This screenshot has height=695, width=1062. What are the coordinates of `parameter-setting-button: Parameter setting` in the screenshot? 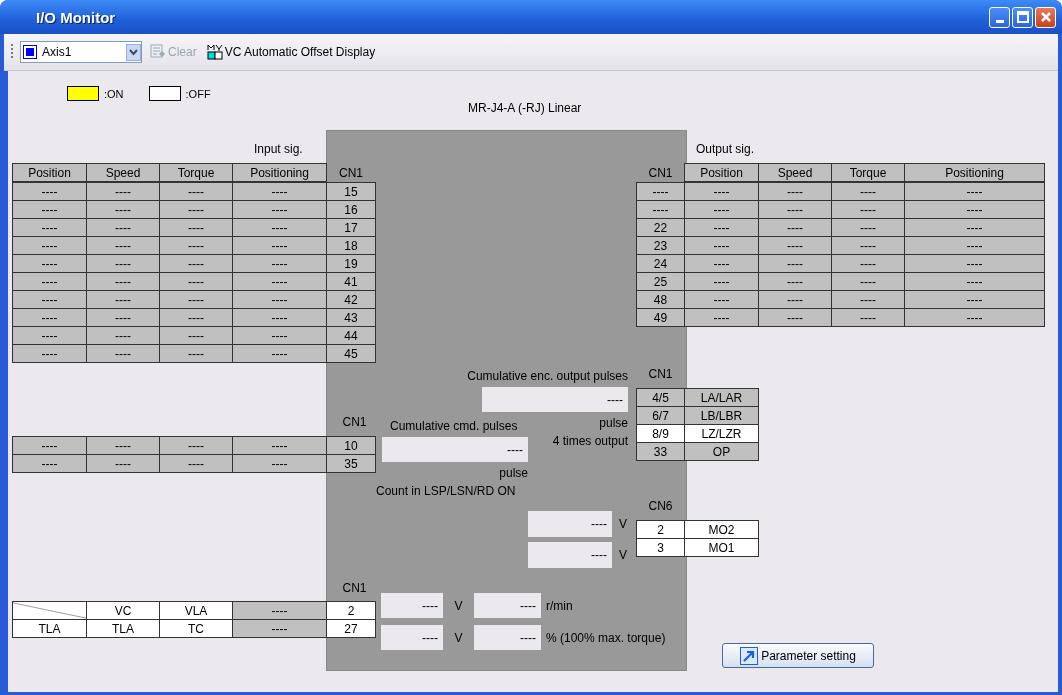 It's located at (798, 655).